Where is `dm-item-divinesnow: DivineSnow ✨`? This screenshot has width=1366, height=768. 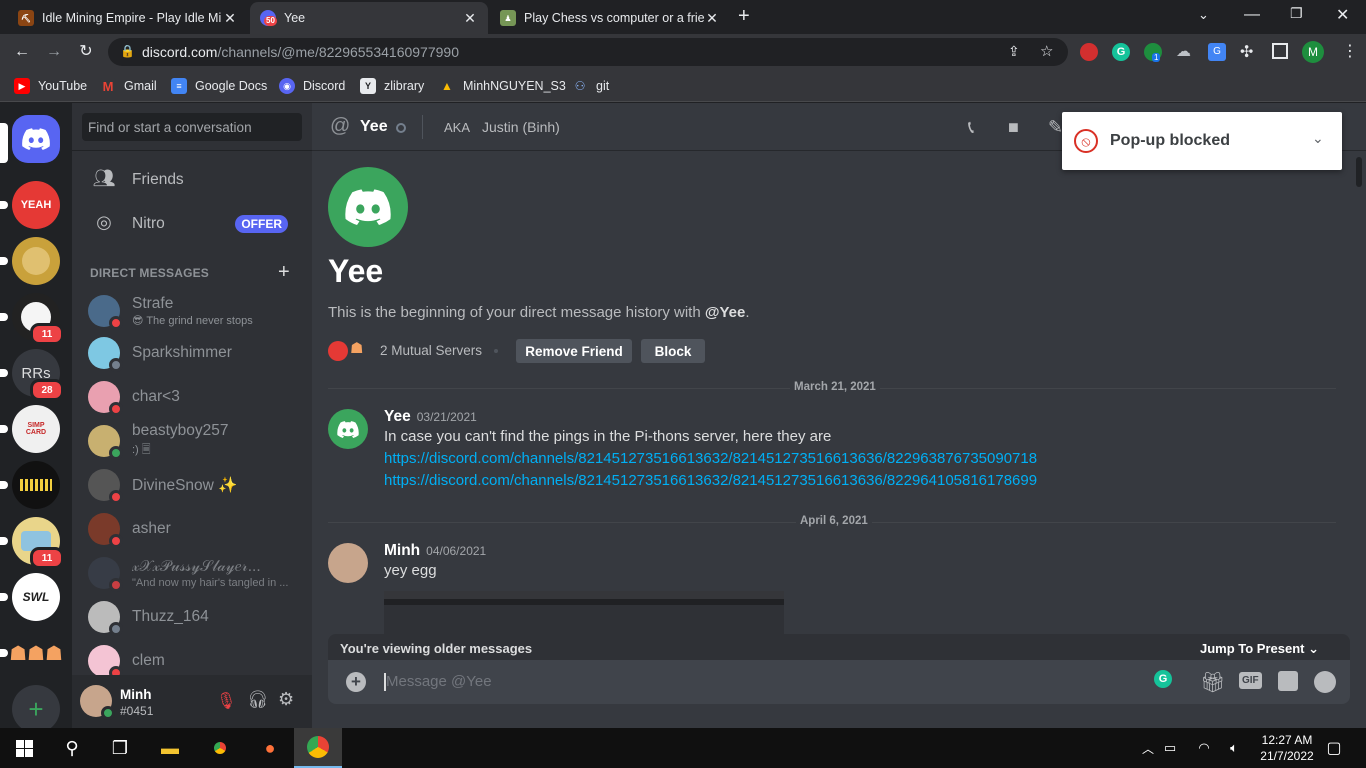
dm-item-divinesnow: DivineSnow ✨ is located at coordinates (192, 485).